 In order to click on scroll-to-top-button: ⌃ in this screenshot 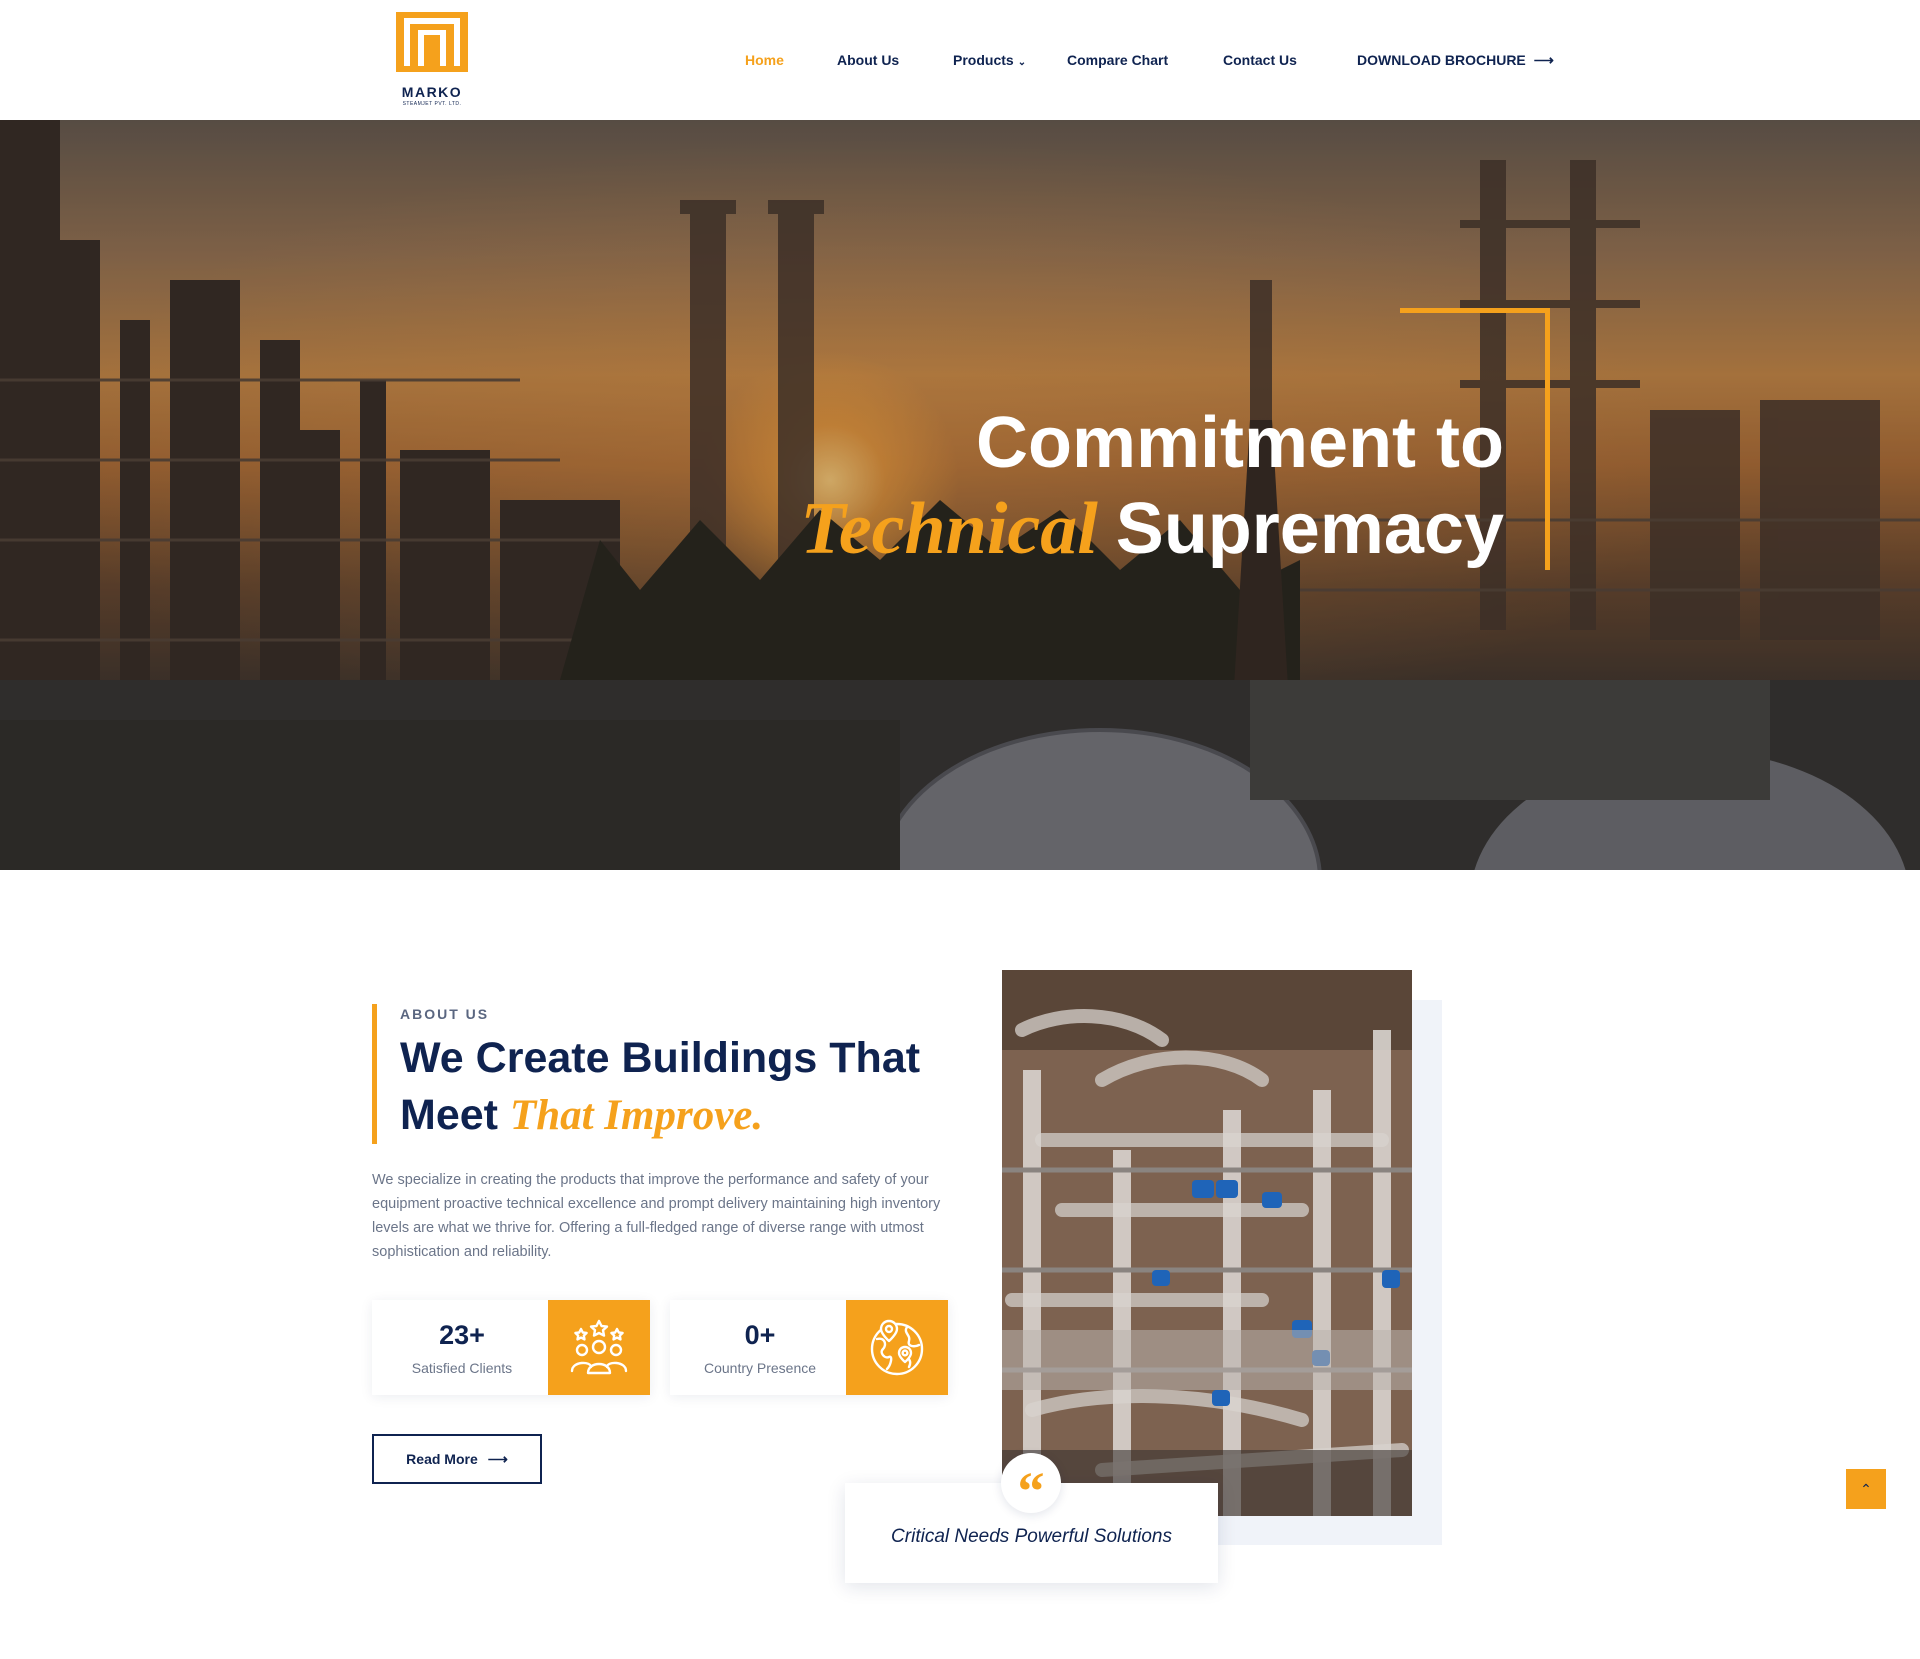, I will do `click(1866, 1489)`.